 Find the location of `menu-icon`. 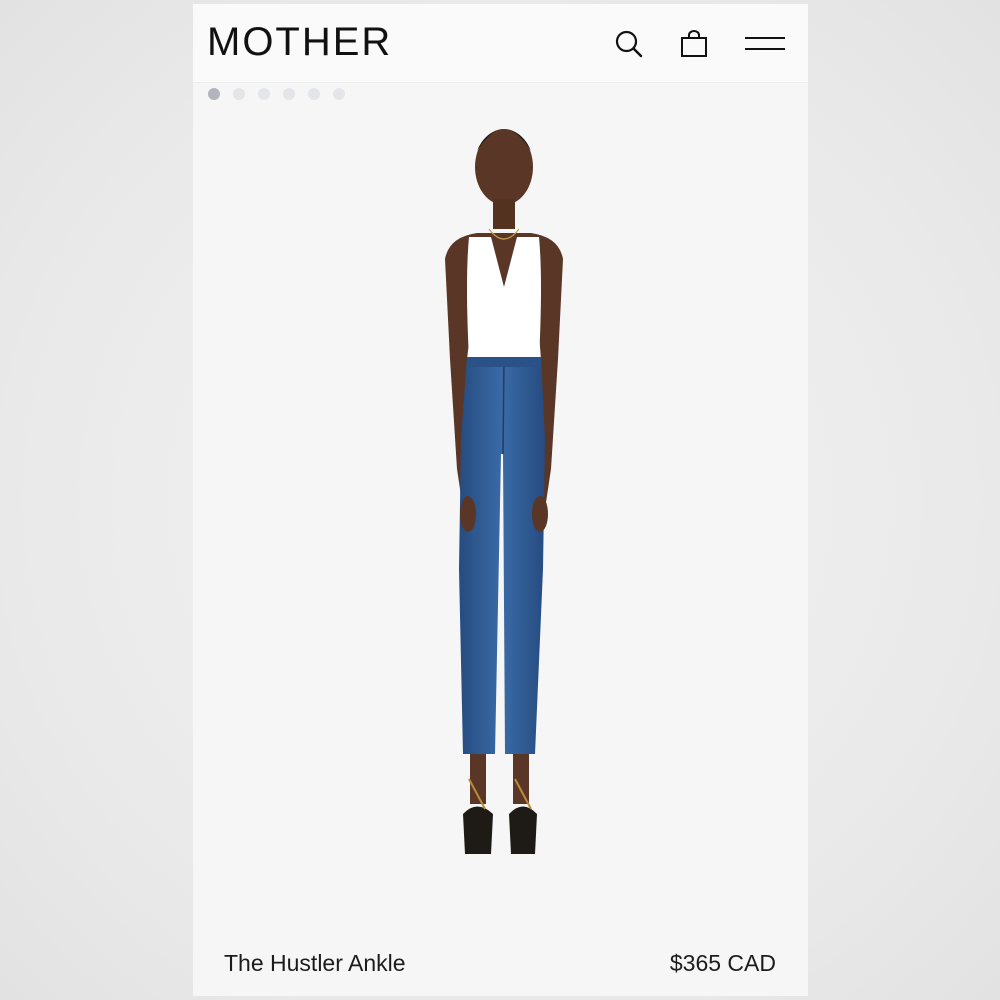

menu-icon is located at coordinates (765, 43).